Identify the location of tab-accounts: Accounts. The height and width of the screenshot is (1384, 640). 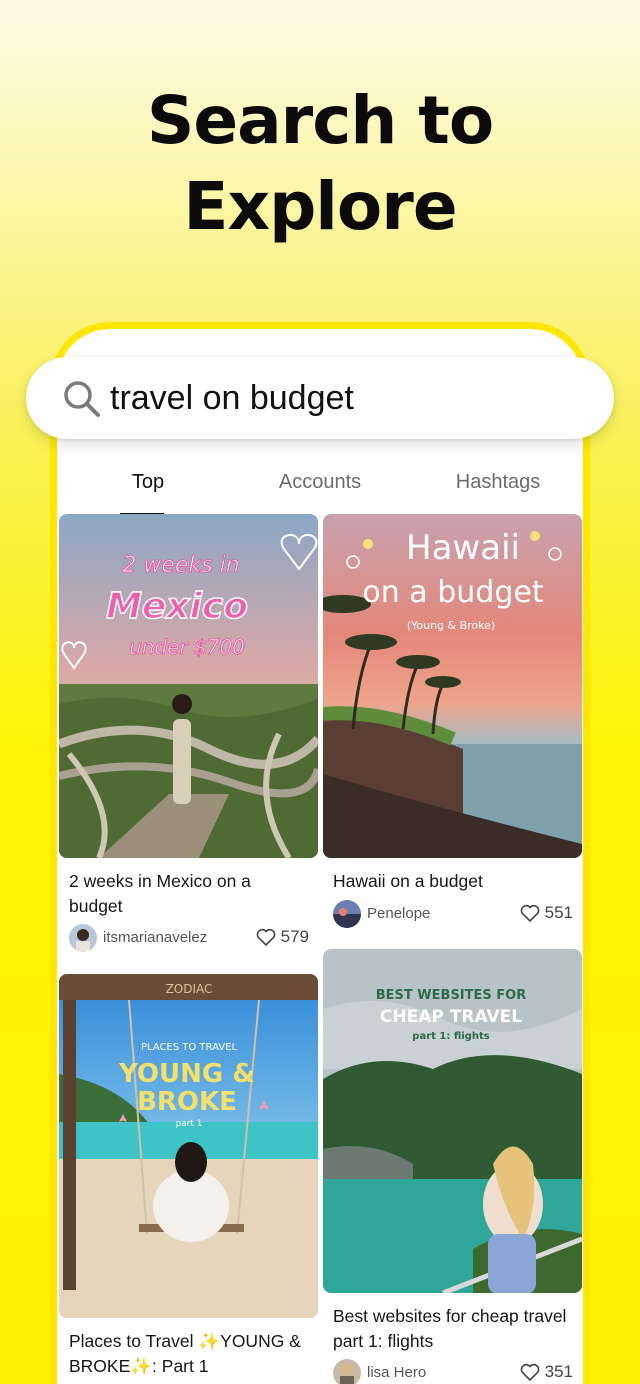
(320, 482).